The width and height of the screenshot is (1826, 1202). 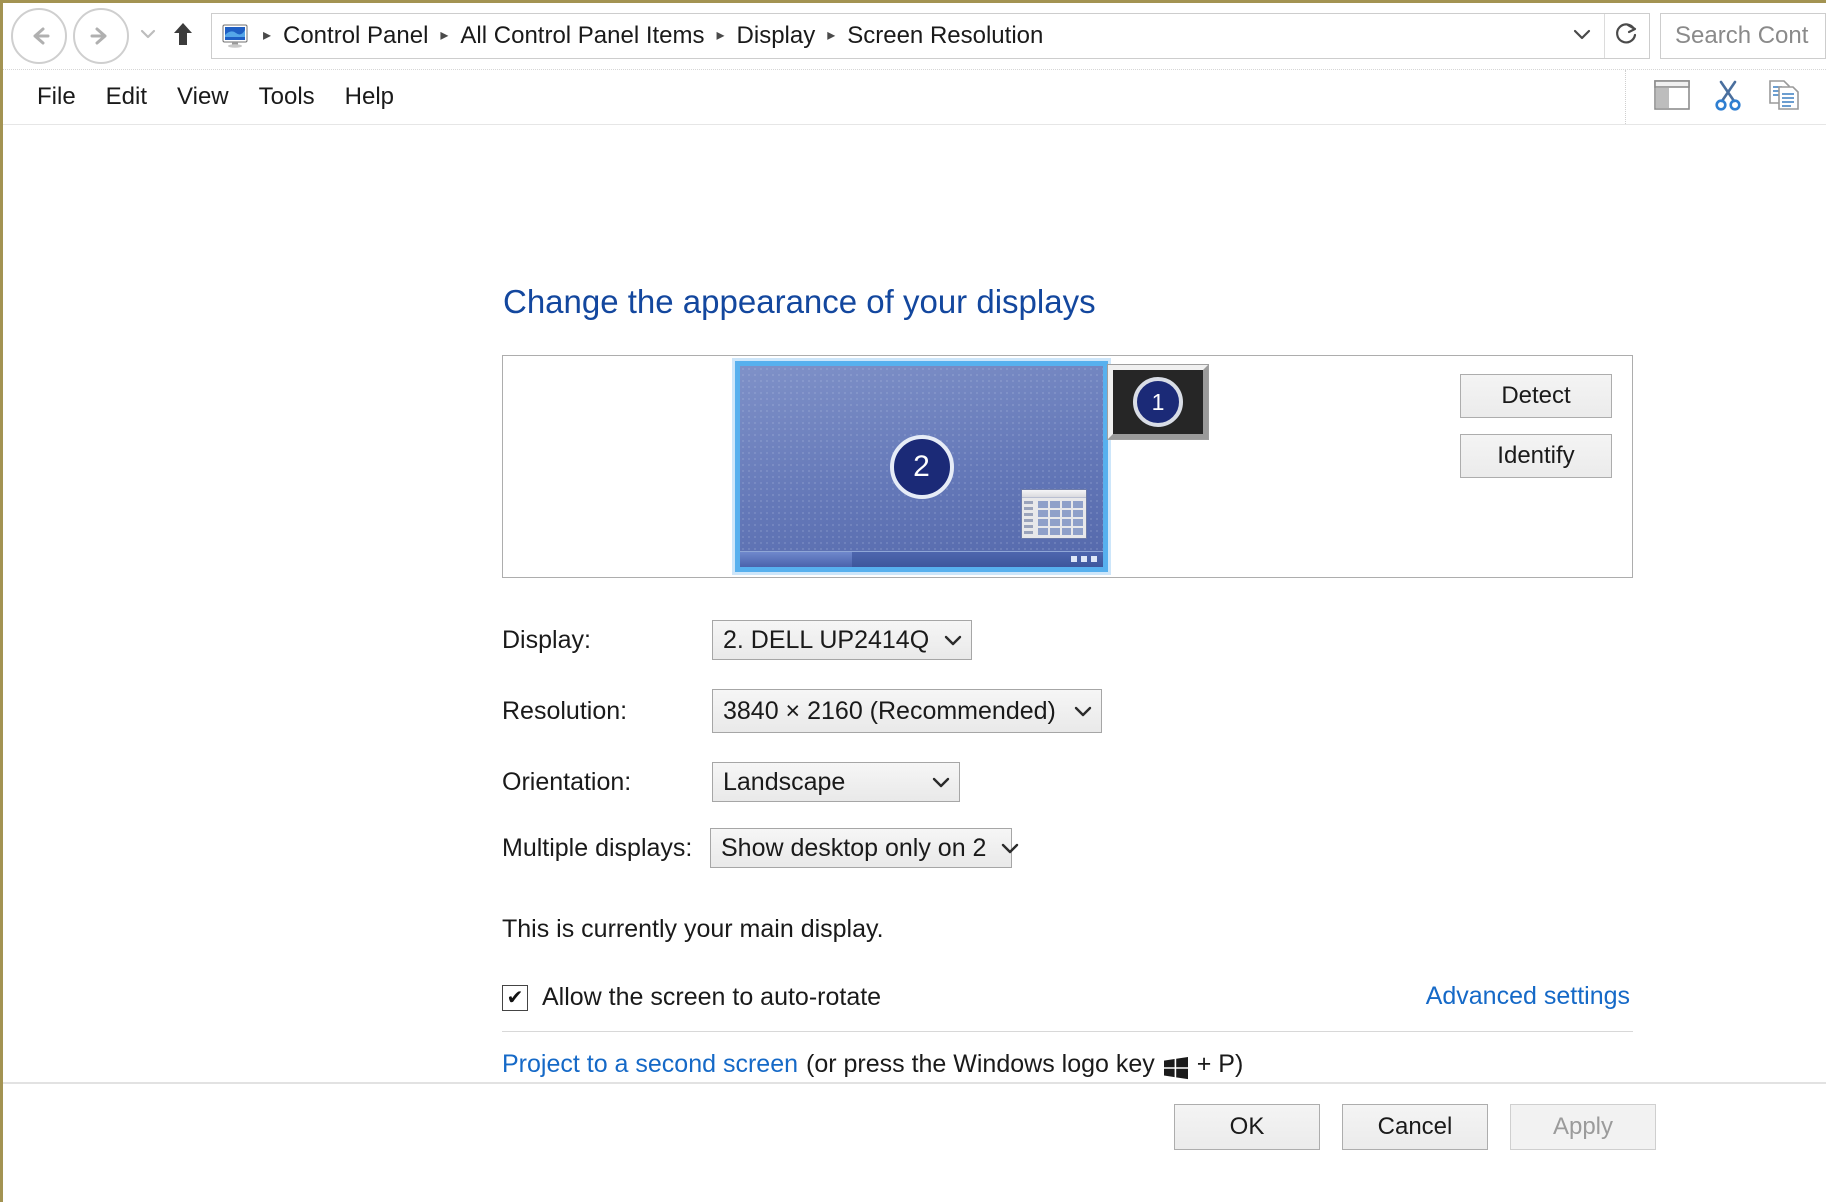 I want to click on auto-rotate-checkbox: ✔, so click(x=515, y=997).